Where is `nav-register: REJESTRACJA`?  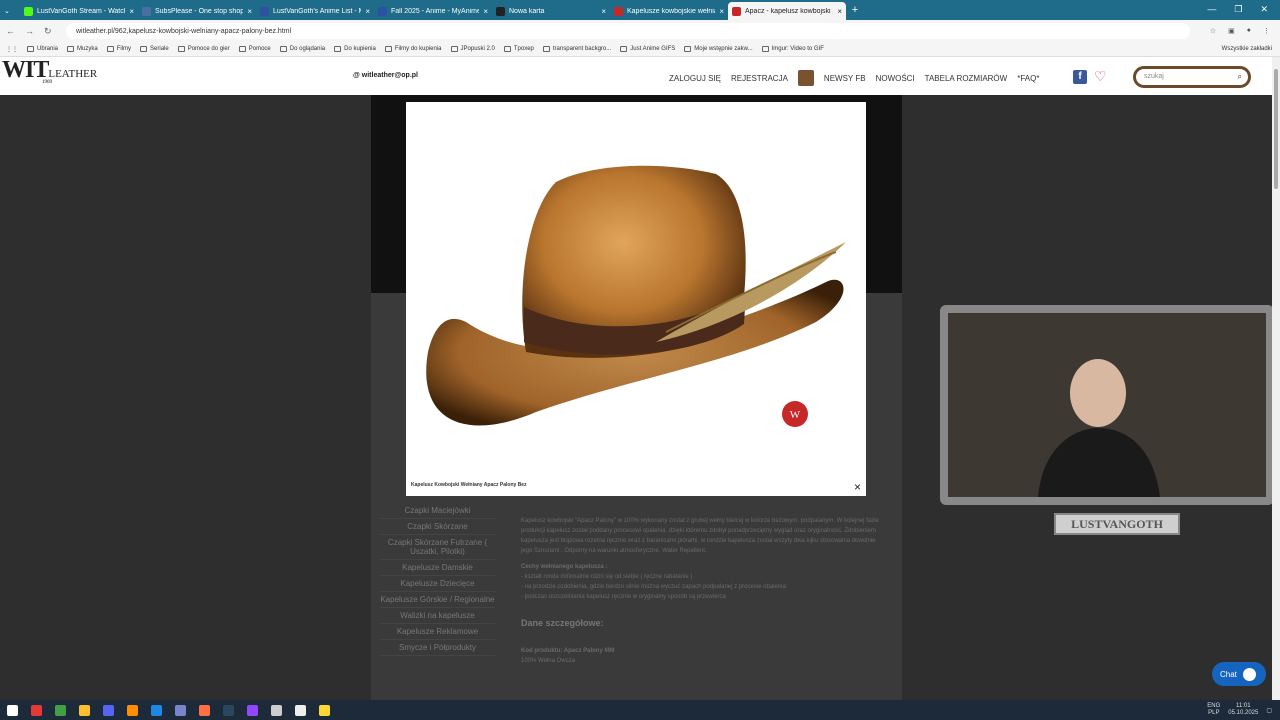 nav-register: REJESTRACJA is located at coordinates (759, 78).